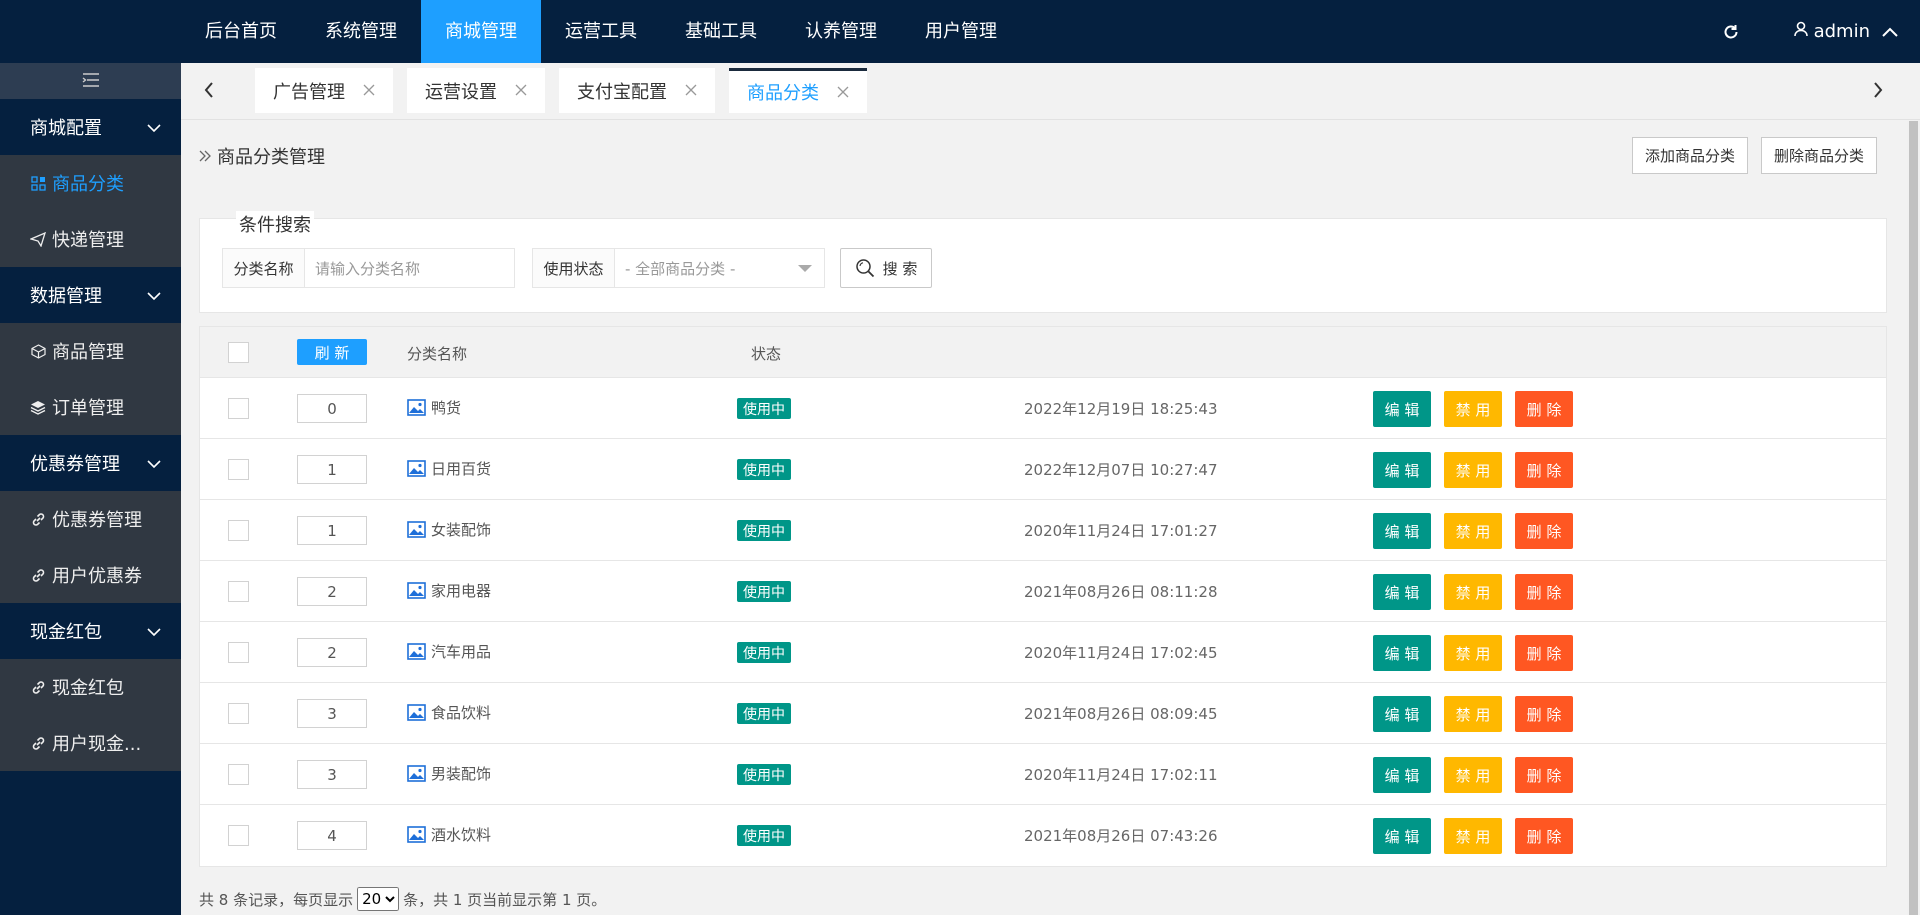  Describe the element at coordinates (90, 183) in the screenshot. I see `sidebar-item: 商品分类` at that location.